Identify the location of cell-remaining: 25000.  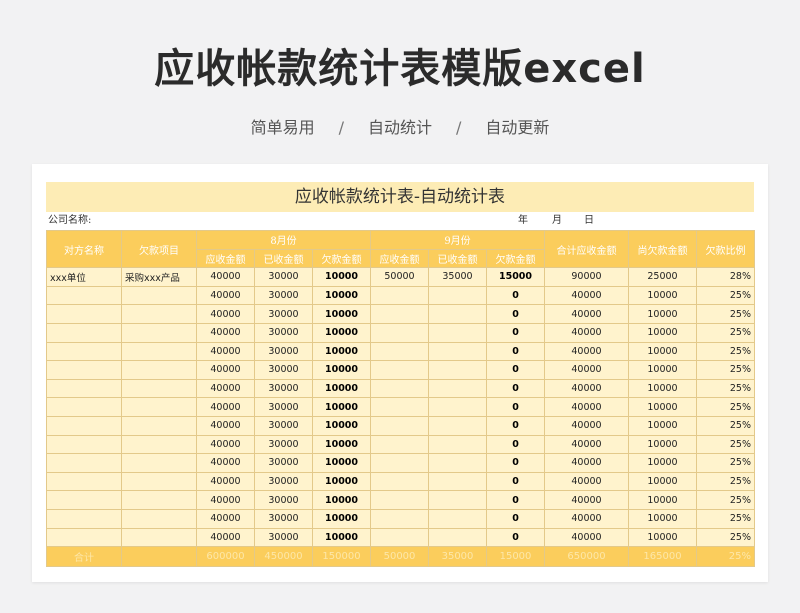
(662, 277).